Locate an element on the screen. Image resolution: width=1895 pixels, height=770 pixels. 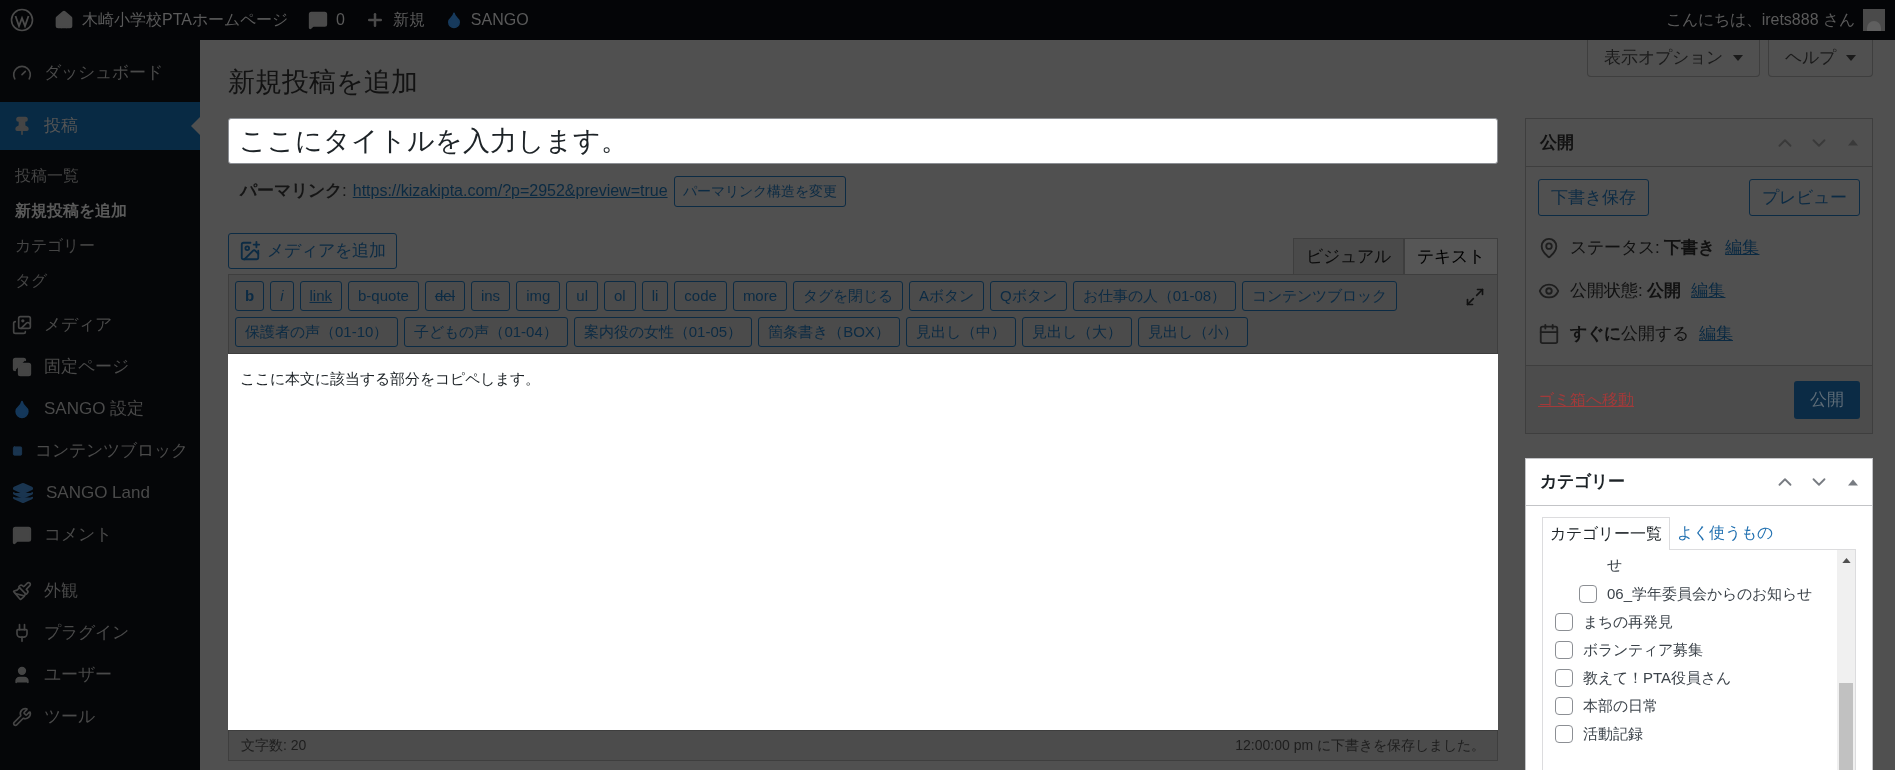
quicktag-button: code is located at coordinates (700, 296).